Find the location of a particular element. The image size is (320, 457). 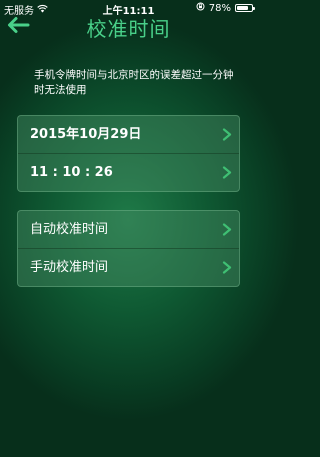

battery-level is located at coordinates (242, 8).